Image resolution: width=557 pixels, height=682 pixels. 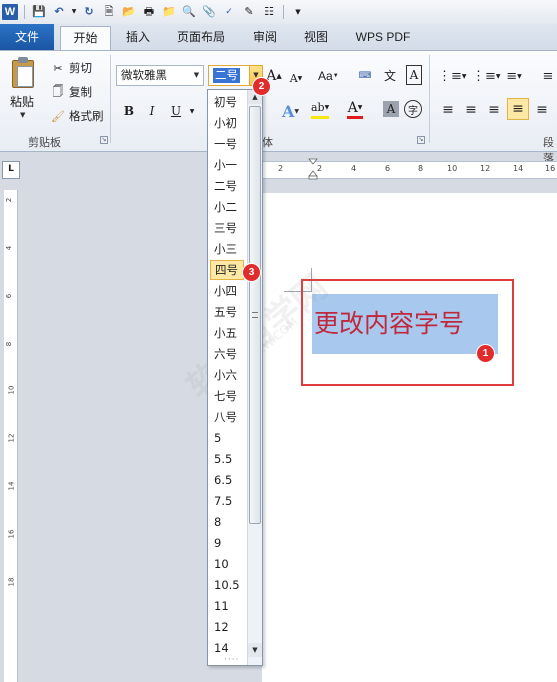 I want to click on tab-home: 开始, so click(x=85, y=38).